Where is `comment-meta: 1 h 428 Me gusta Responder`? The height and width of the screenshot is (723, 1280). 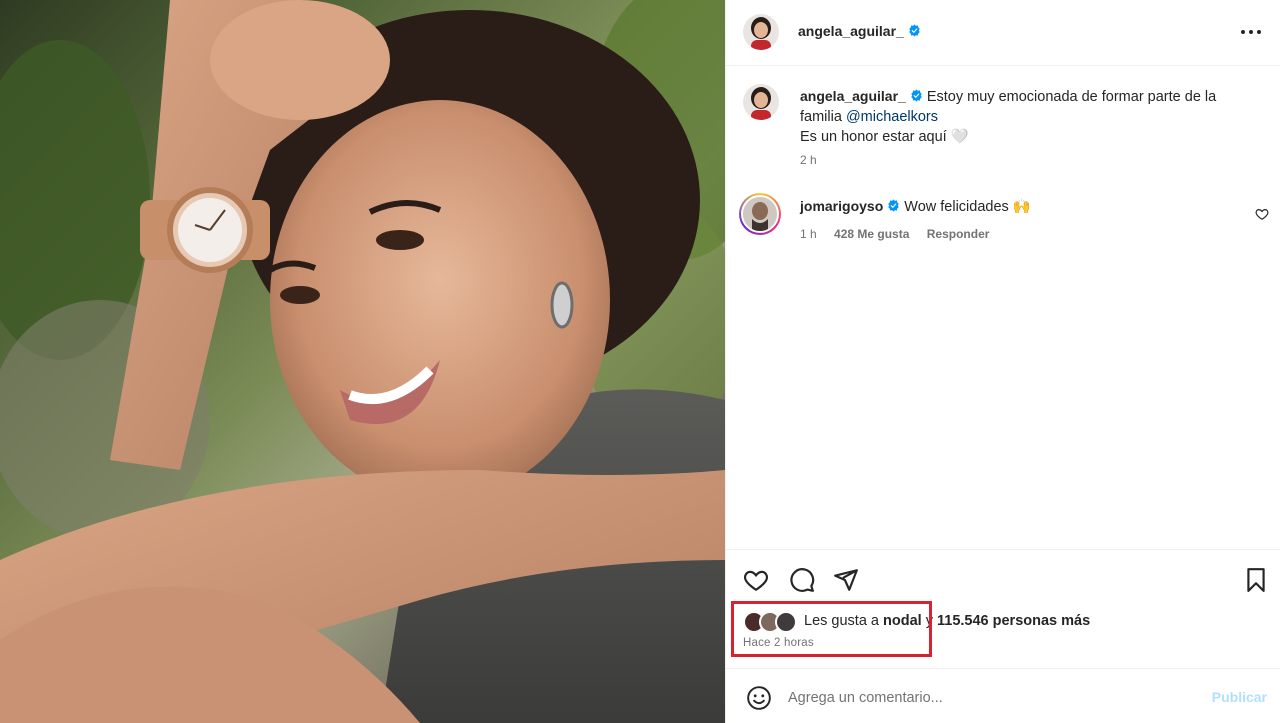 comment-meta: 1 h 428 Me gusta Responder is located at coordinates (901, 234).